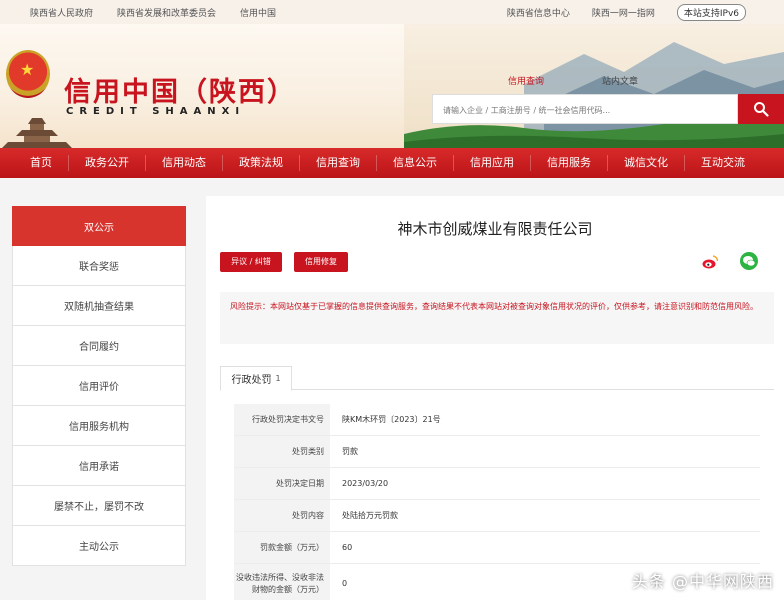 This screenshot has width=784, height=600. Describe the element at coordinates (702, 581) in the screenshot. I see `watermark: 头条 @中华网陕西` at that location.